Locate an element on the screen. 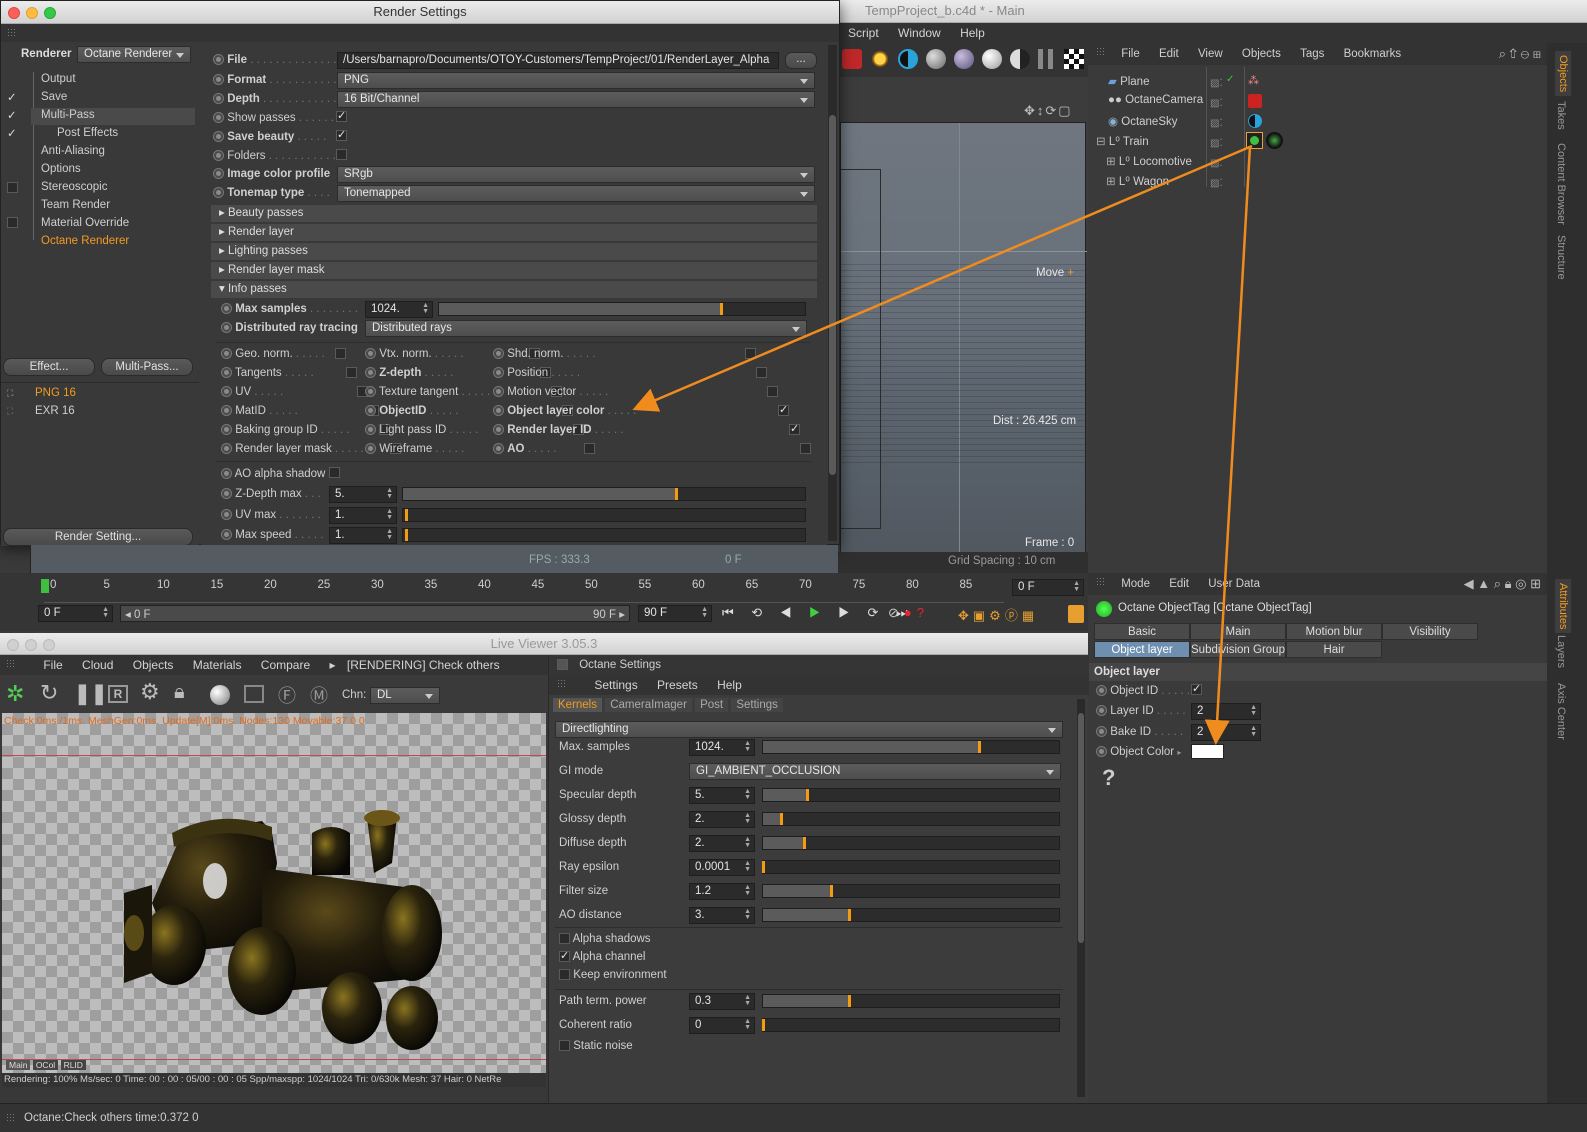 The height and width of the screenshot is (1132, 1587). tree-posteffects: Post Effects is located at coordinates (87, 133).